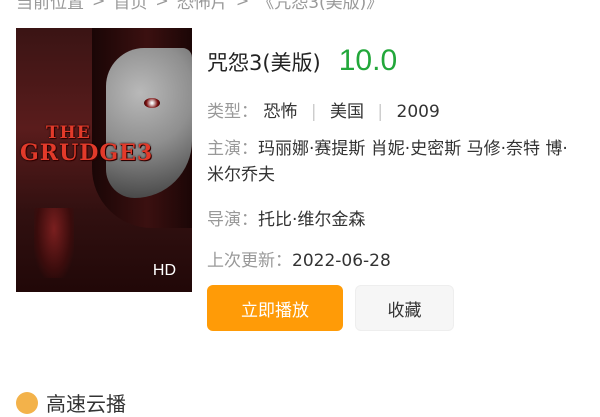  What do you see at coordinates (275, 308) in the screenshot?
I see `play-button: 立即播放` at bounding box center [275, 308].